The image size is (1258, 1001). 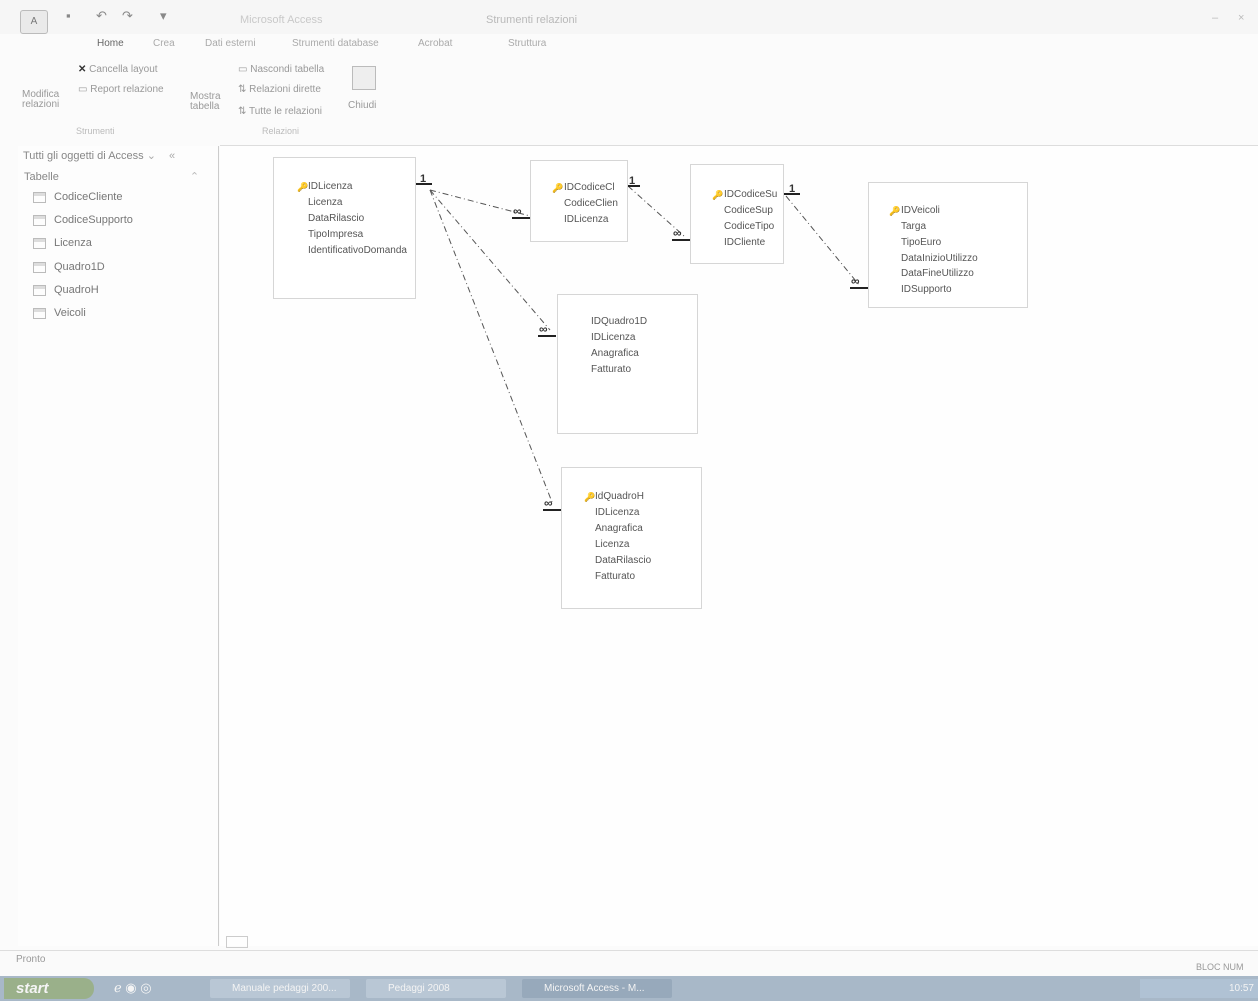 What do you see at coordinates (591, 203) in the screenshot?
I see `field-codiceclien: CodiceClien` at bounding box center [591, 203].